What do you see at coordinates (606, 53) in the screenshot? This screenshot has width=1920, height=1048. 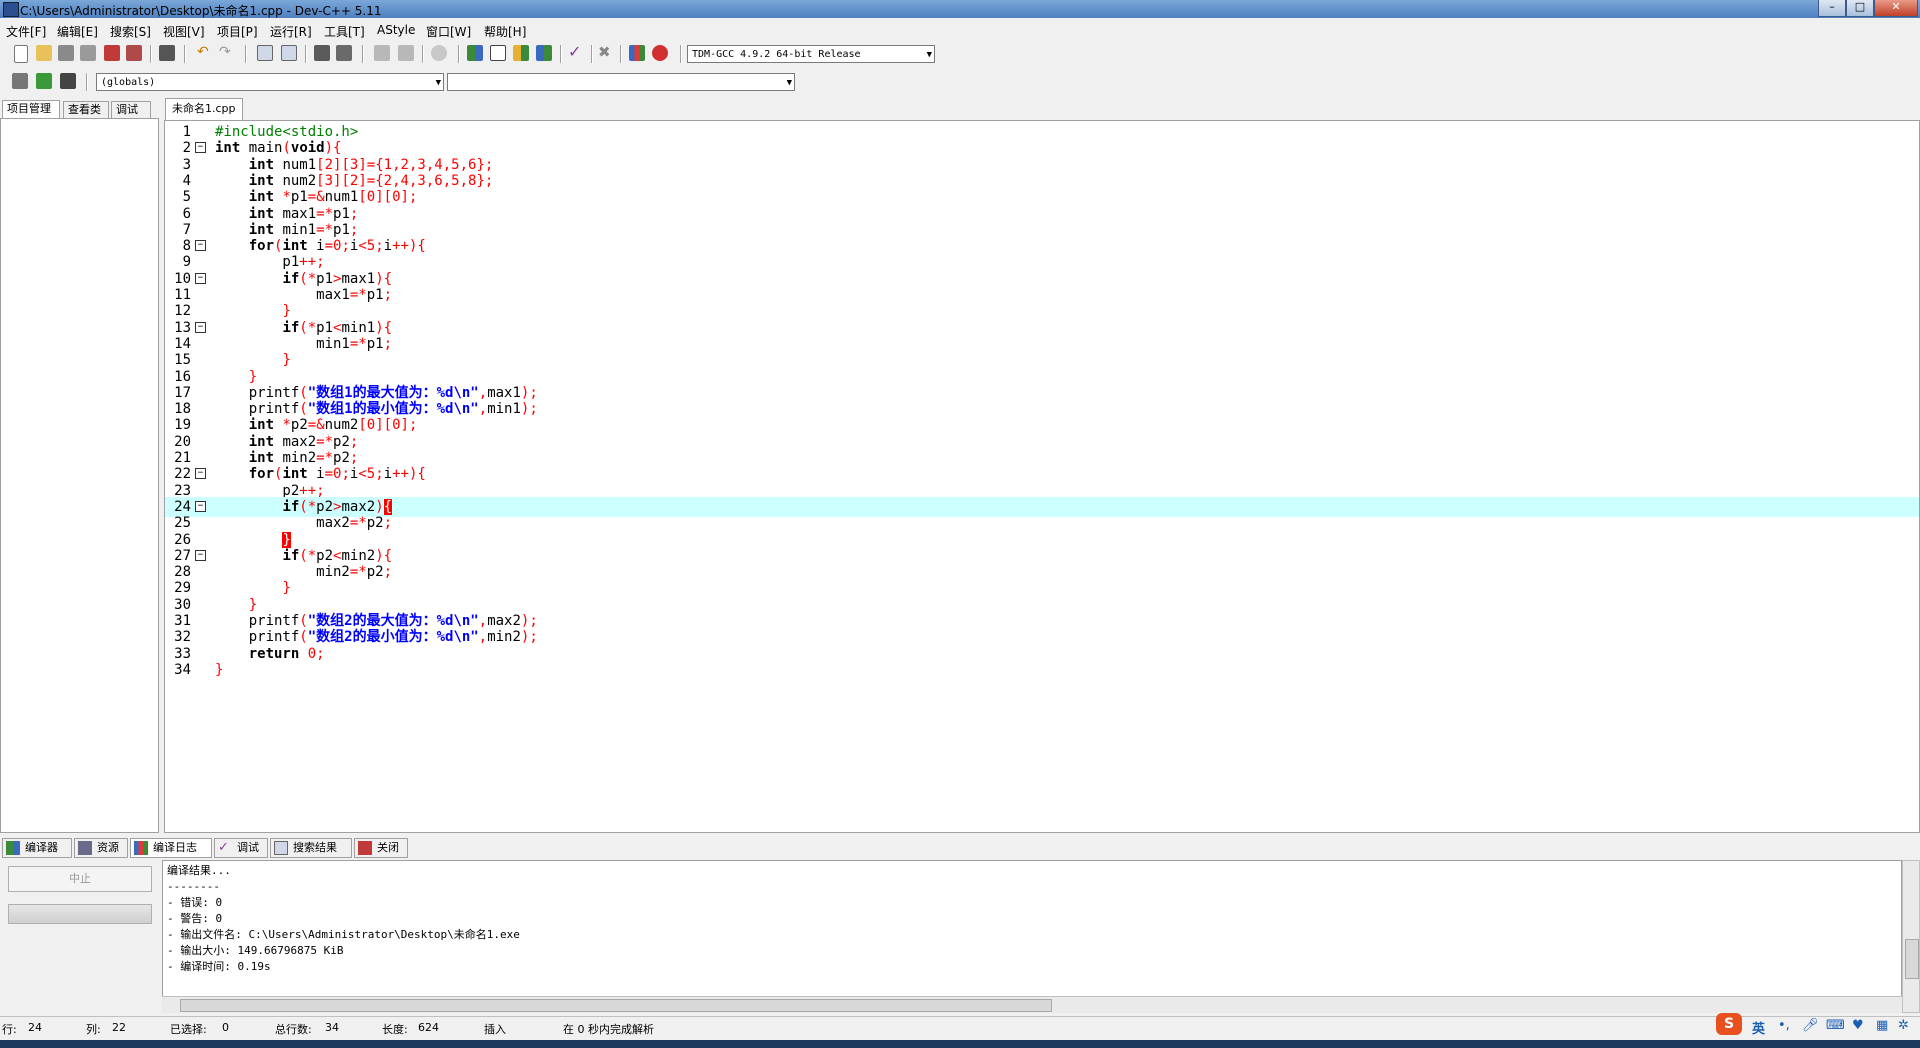 I see `stop-execution-icon: ✖` at bounding box center [606, 53].